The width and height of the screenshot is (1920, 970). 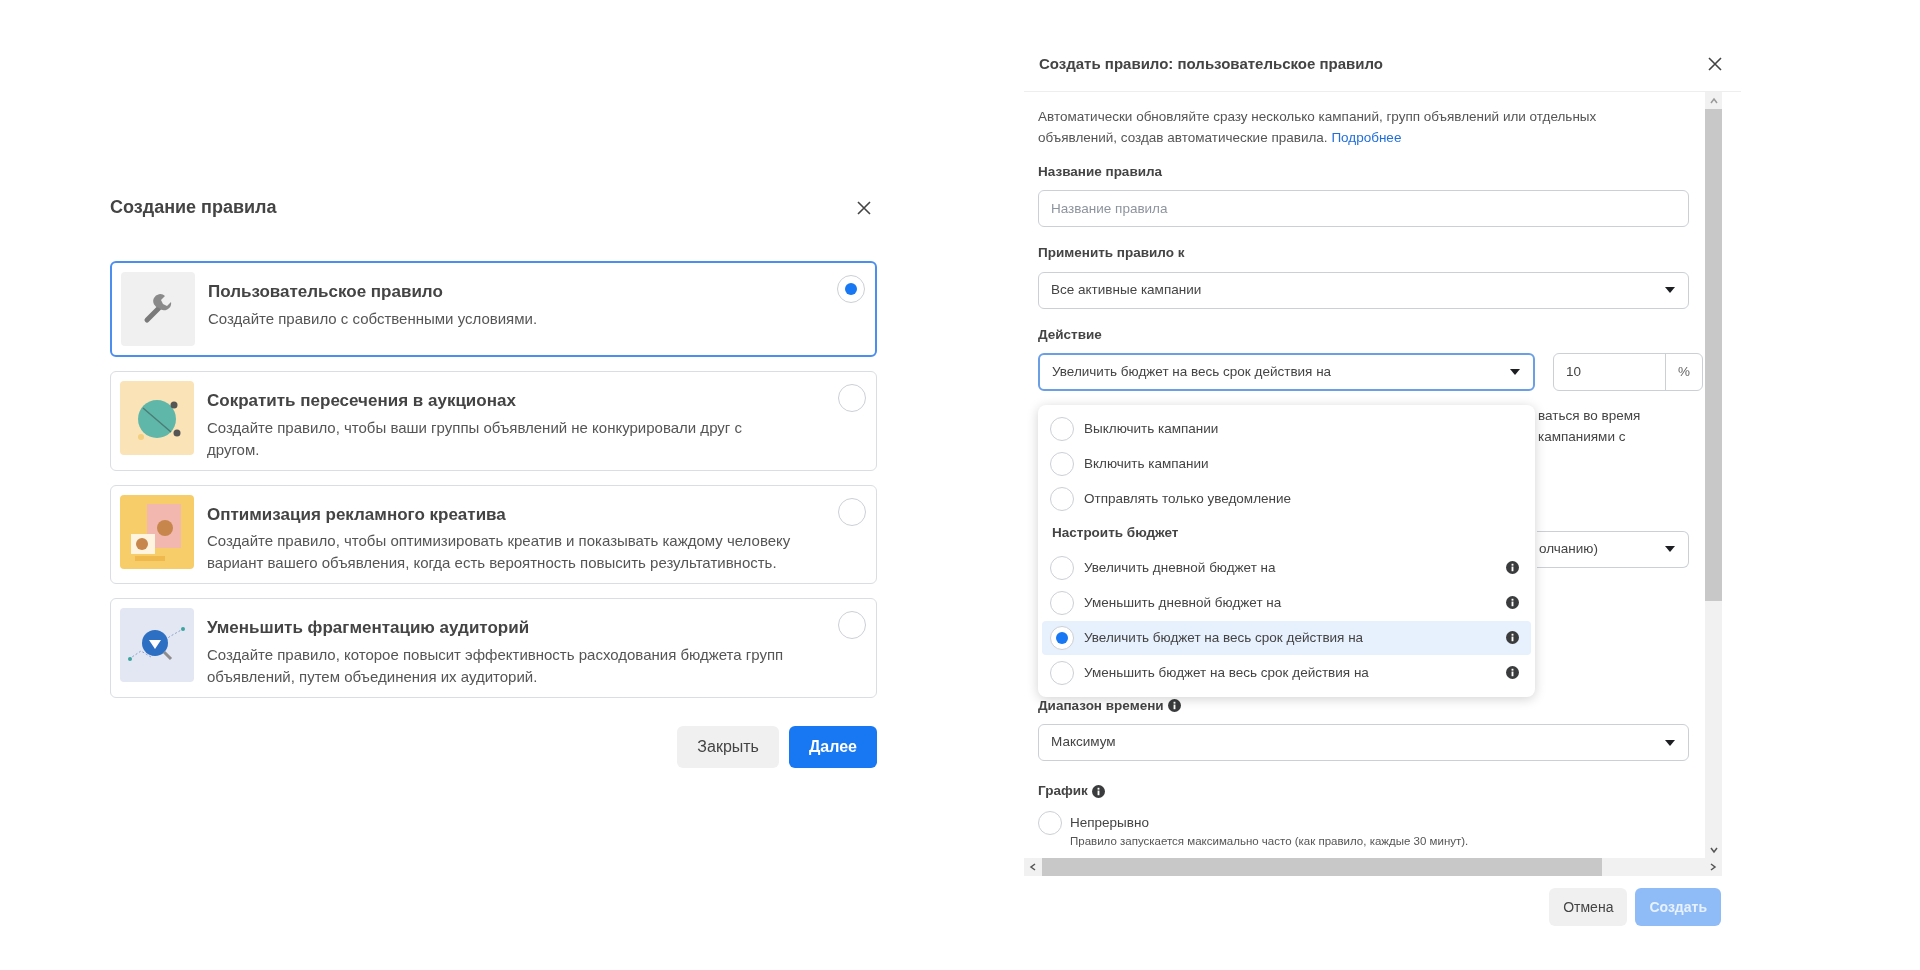 What do you see at coordinates (1613, 549) in the screenshot?
I see `covered-select: олчанию)` at bounding box center [1613, 549].